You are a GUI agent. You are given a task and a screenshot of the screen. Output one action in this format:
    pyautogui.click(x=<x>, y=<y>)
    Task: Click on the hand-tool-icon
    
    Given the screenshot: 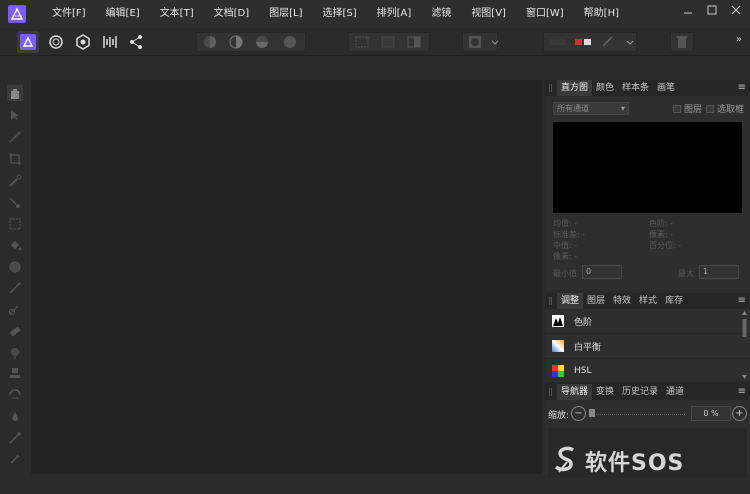 What is the action you would take?
    pyautogui.click(x=15, y=93)
    